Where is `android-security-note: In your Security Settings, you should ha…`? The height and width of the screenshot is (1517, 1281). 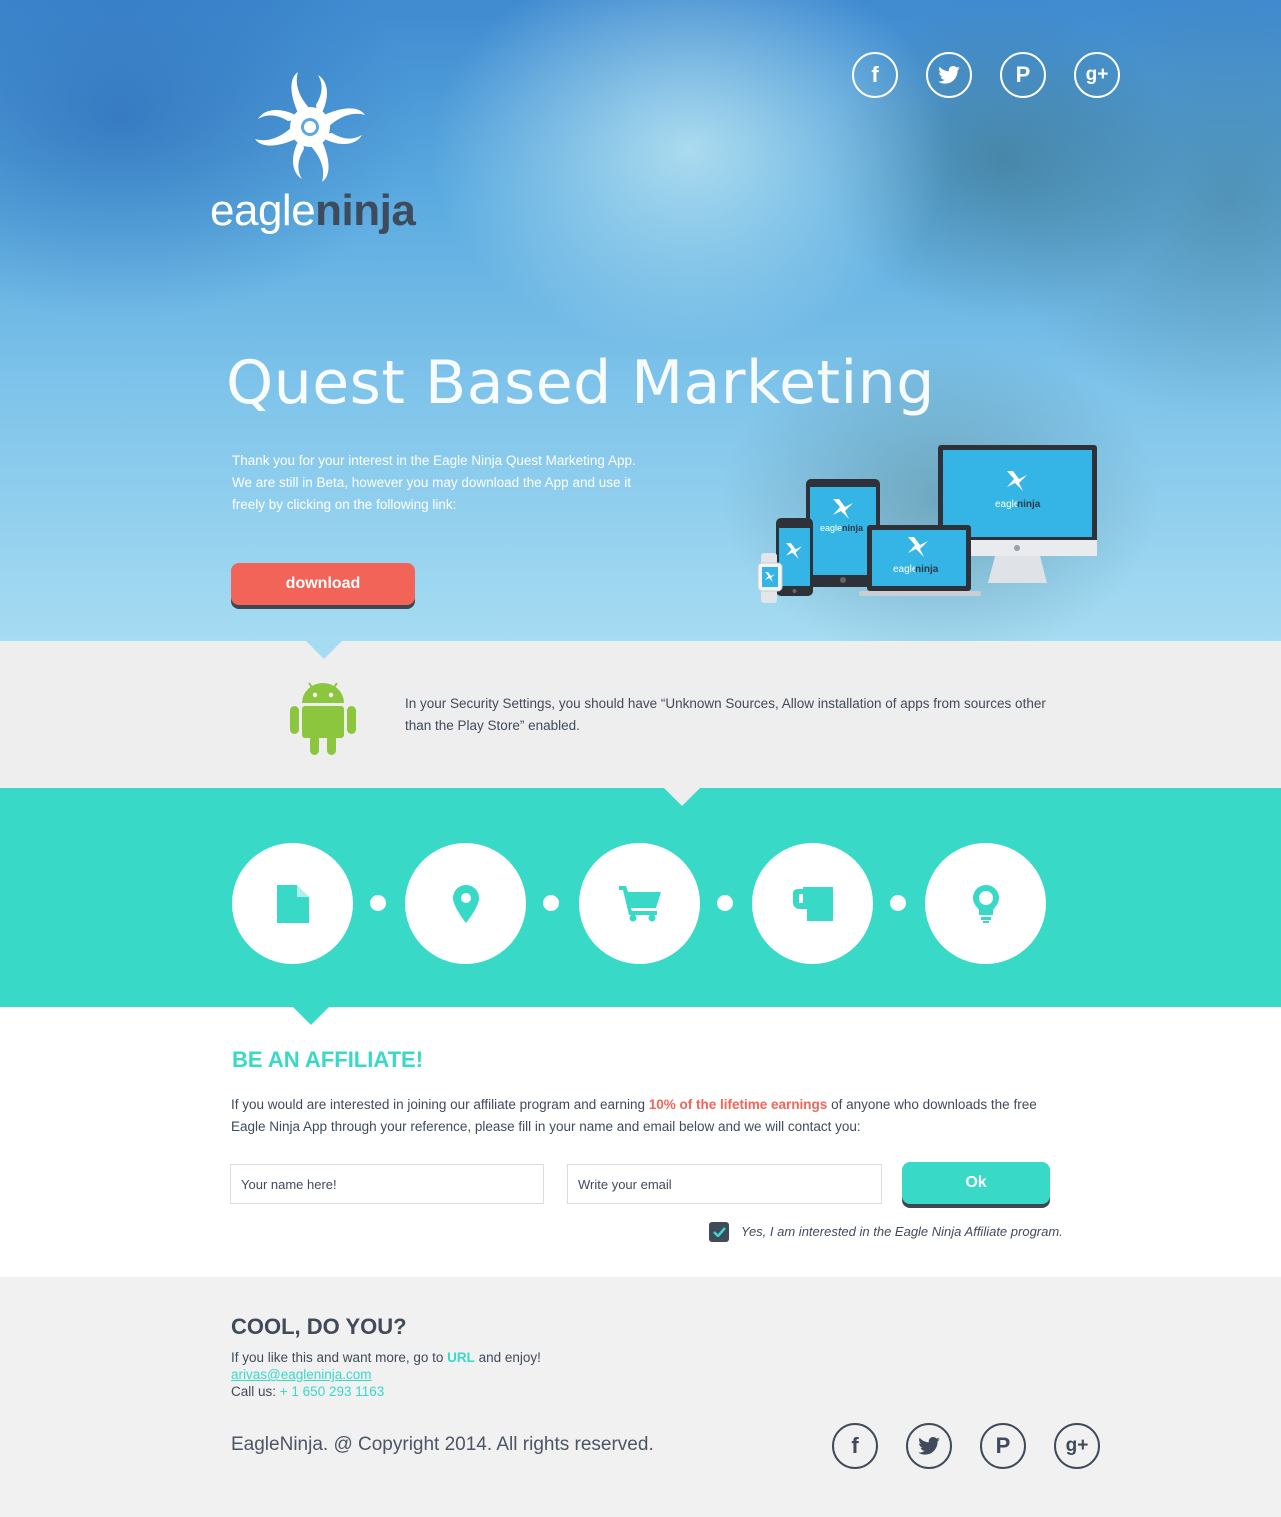
android-security-note: In your Security Settings, you should ha… is located at coordinates (725, 714).